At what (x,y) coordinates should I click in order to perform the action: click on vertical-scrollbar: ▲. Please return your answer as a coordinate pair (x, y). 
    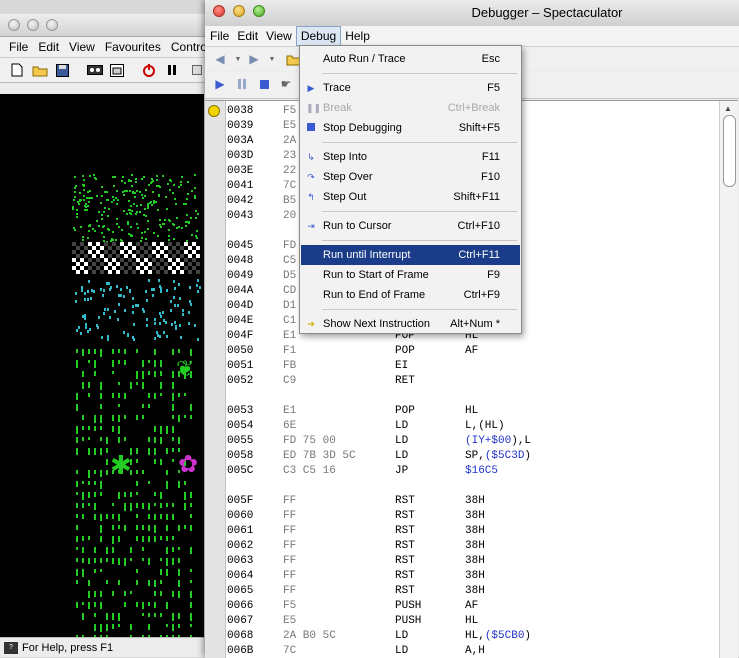
    Looking at the image, I should click on (728, 379).